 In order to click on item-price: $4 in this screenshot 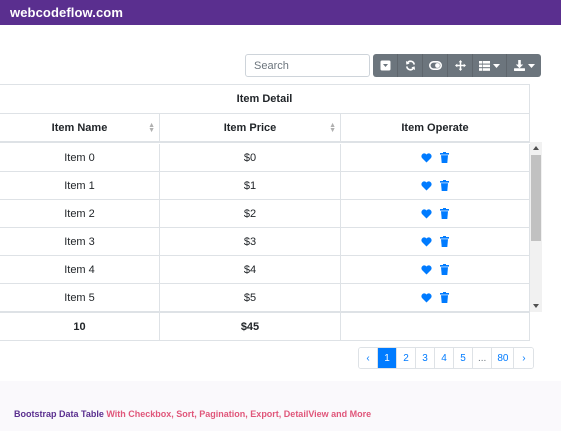, I will do `click(250, 269)`.